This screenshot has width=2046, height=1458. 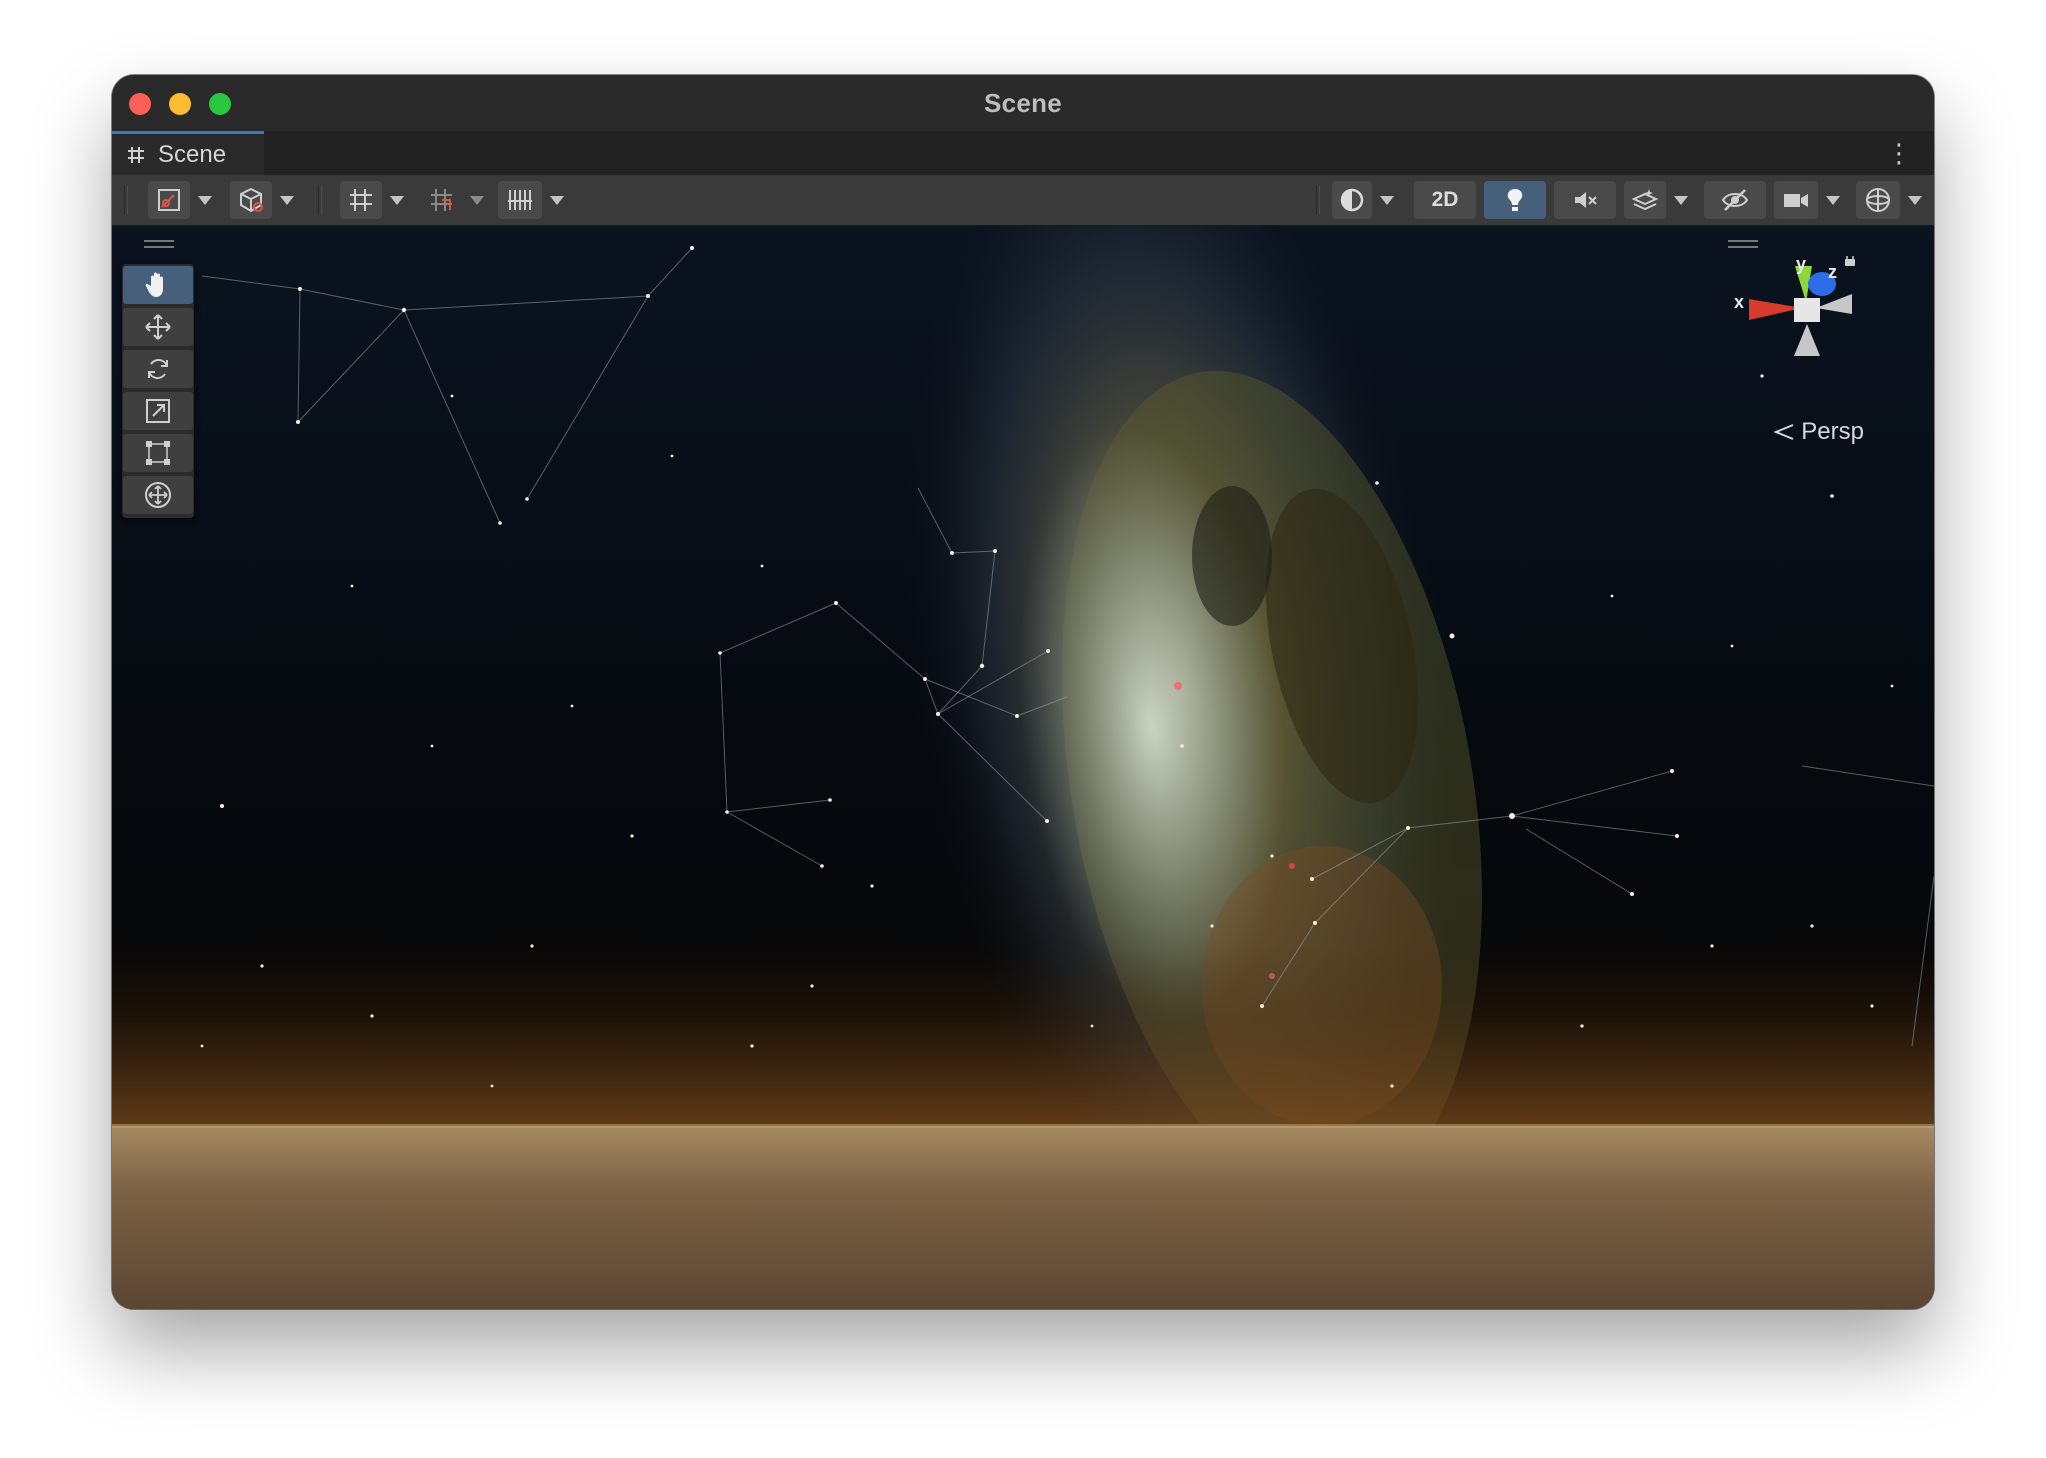 I want to click on chevron-left-icon, so click(x=1783, y=432).